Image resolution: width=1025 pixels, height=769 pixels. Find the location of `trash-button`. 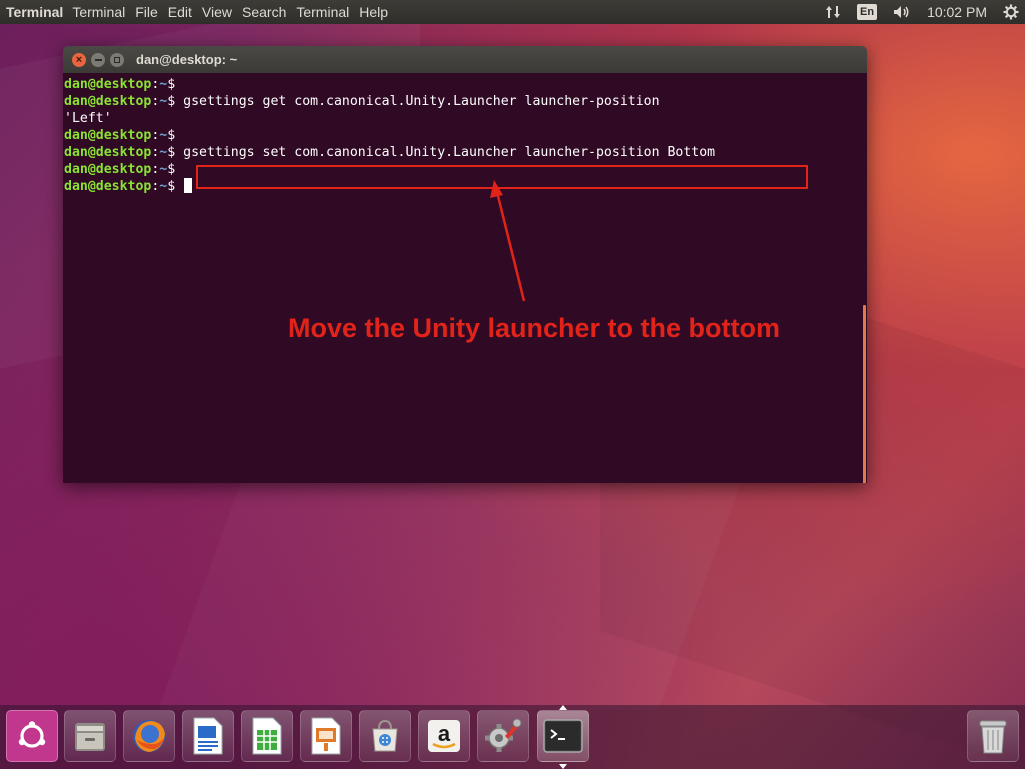

trash-button is located at coordinates (993, 736).